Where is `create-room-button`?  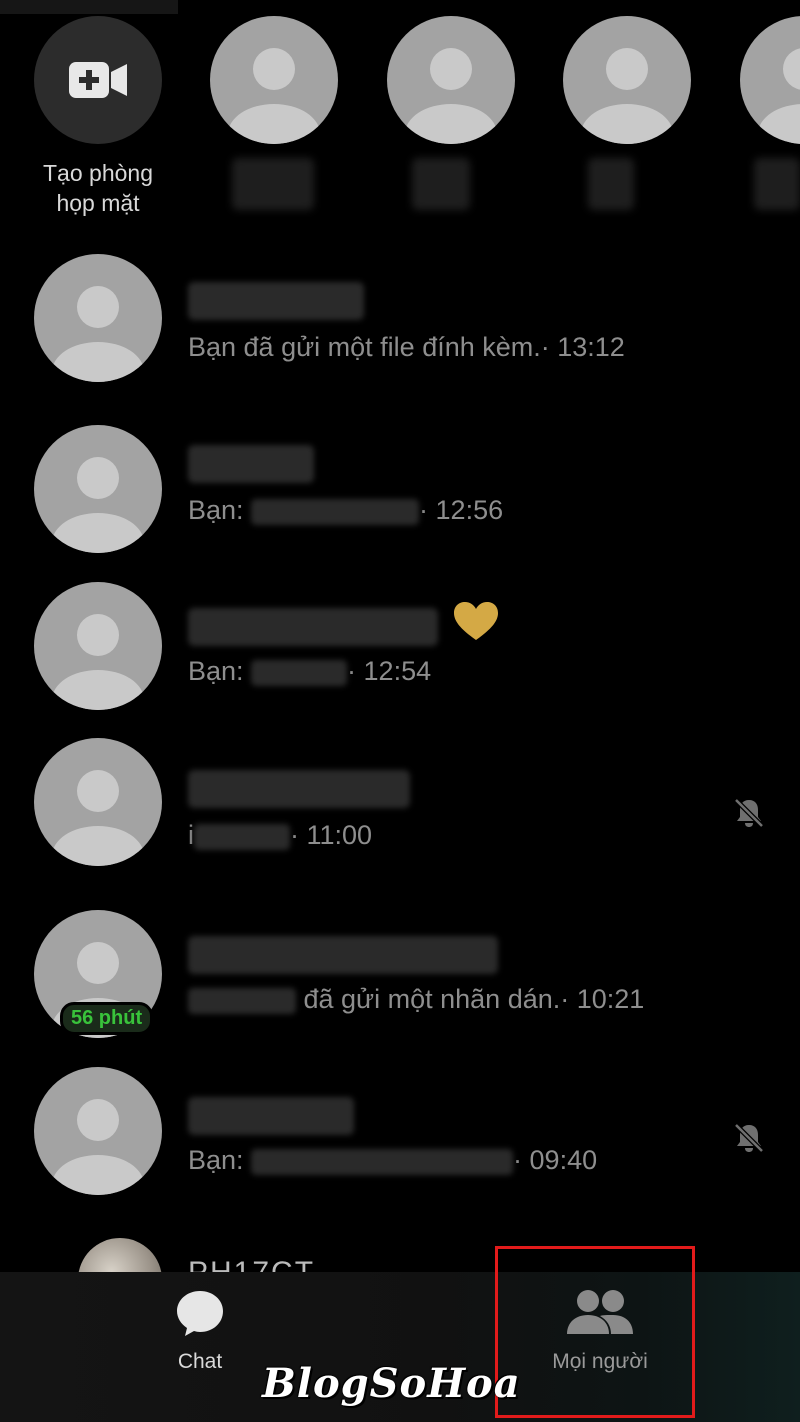
create-room-button is located at coordinates (98, 80).